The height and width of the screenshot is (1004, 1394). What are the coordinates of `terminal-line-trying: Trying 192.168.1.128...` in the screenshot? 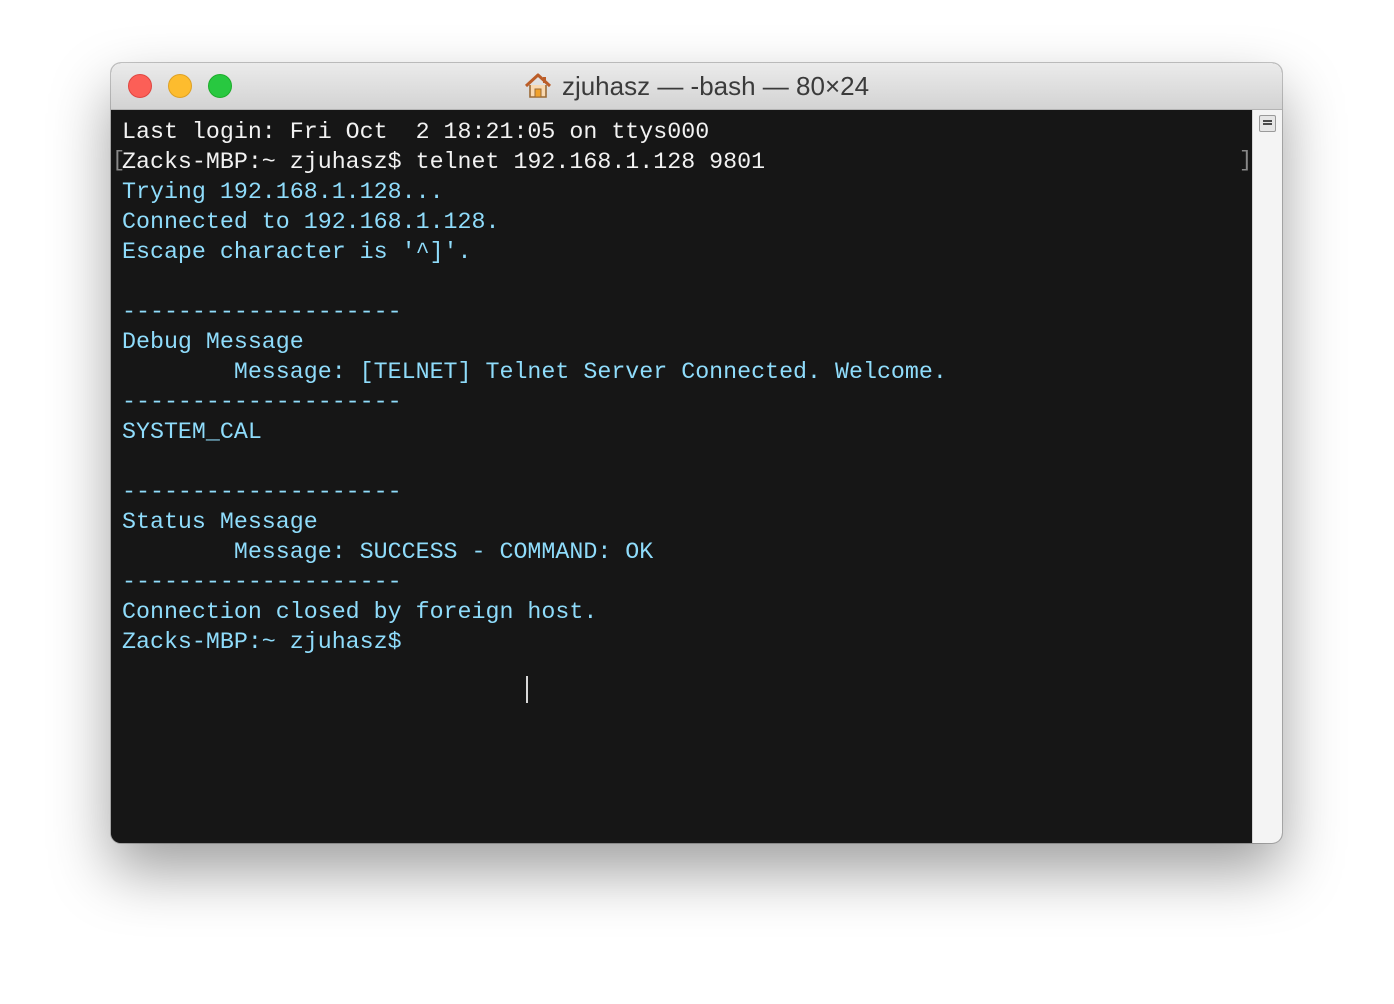 It's located at (283, 192).